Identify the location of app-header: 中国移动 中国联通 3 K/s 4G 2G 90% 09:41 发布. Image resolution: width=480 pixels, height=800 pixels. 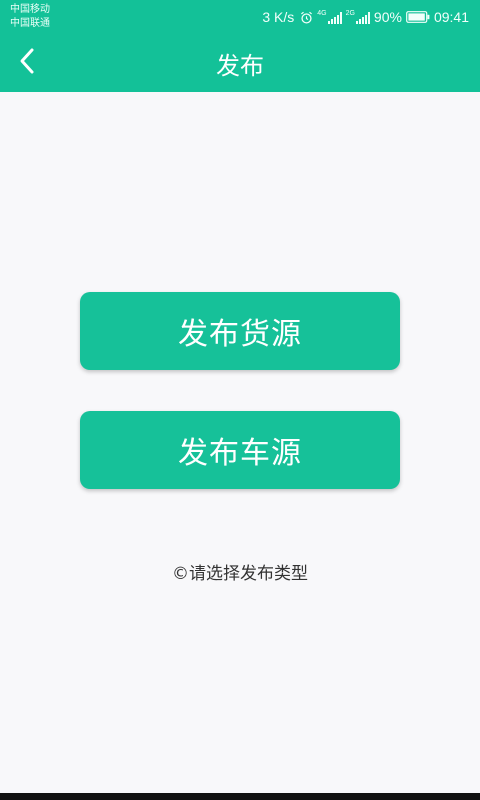
(240, 46).